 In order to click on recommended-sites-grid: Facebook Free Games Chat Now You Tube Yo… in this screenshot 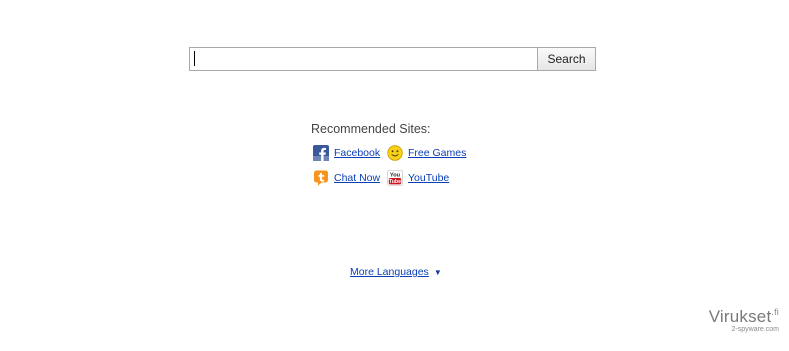, I will do `click(393, 165)`.